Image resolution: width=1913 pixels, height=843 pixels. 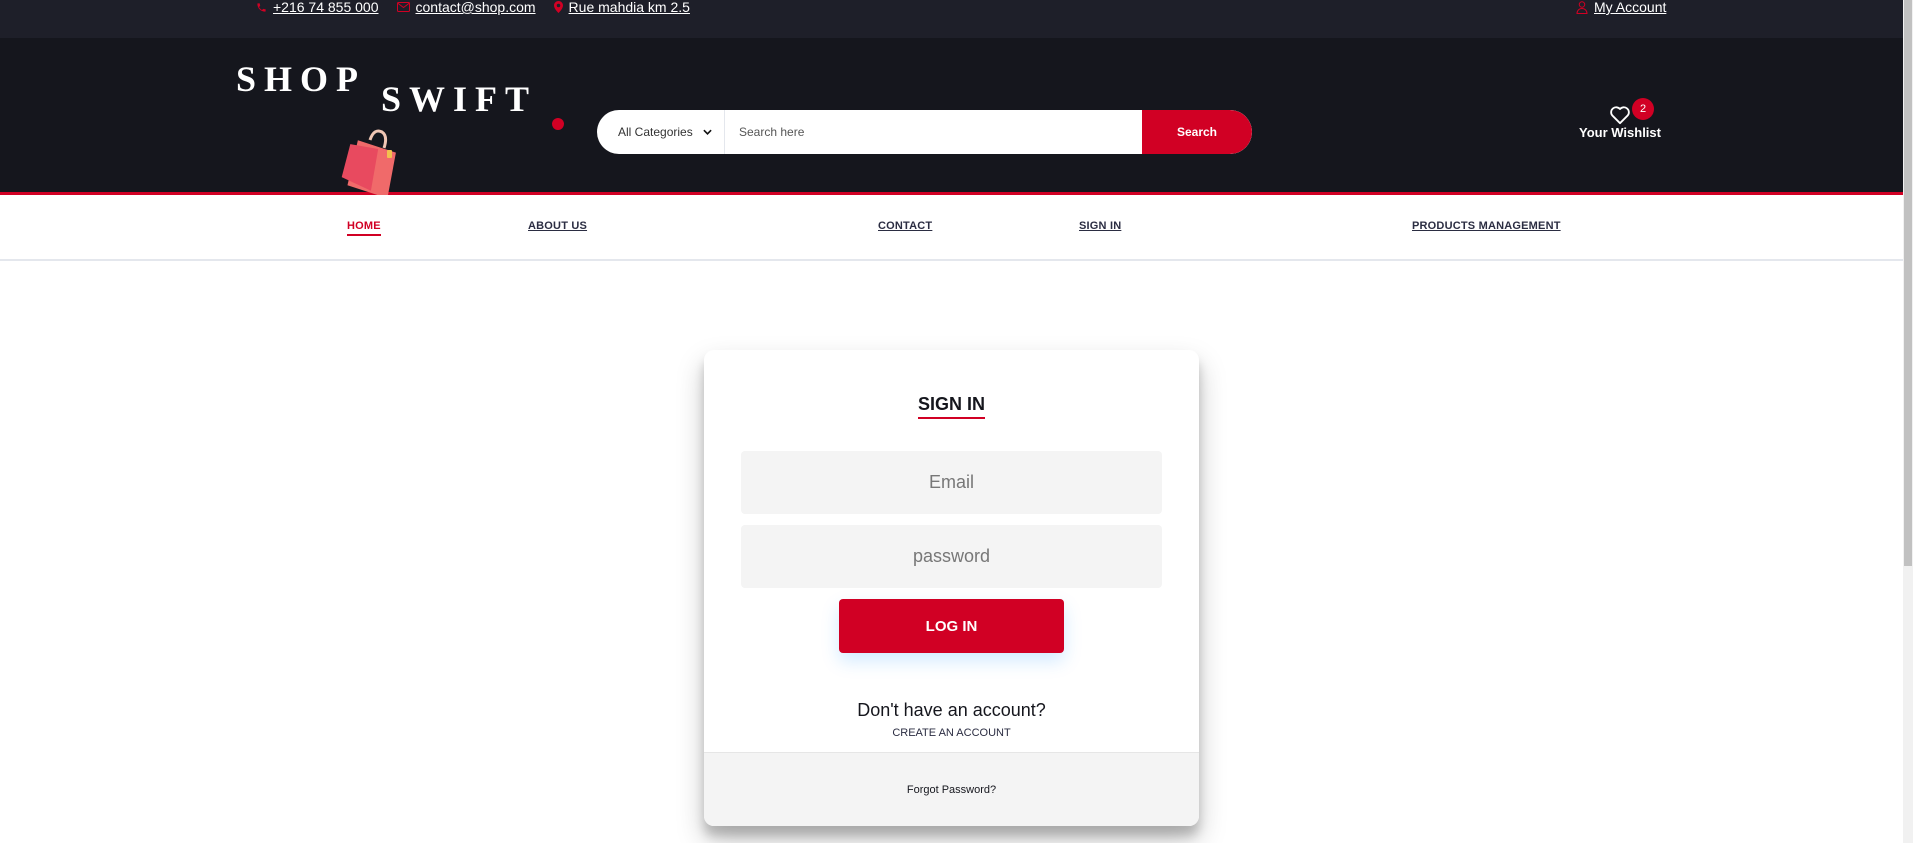 I want to click on page-scrollbar, so click(x=1908, y=421).